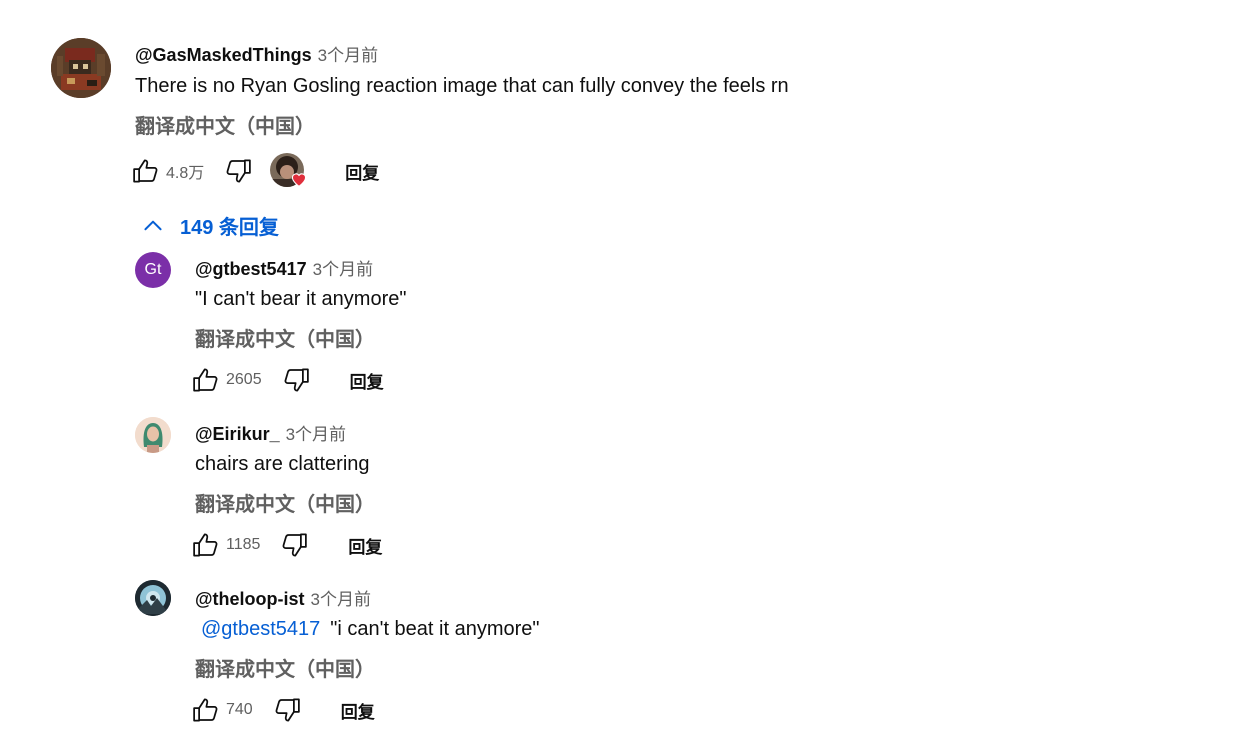  Describe the element at coordinates (260, 629) in the screenshot. I see `mention-link: @gtbest5417` at that location.